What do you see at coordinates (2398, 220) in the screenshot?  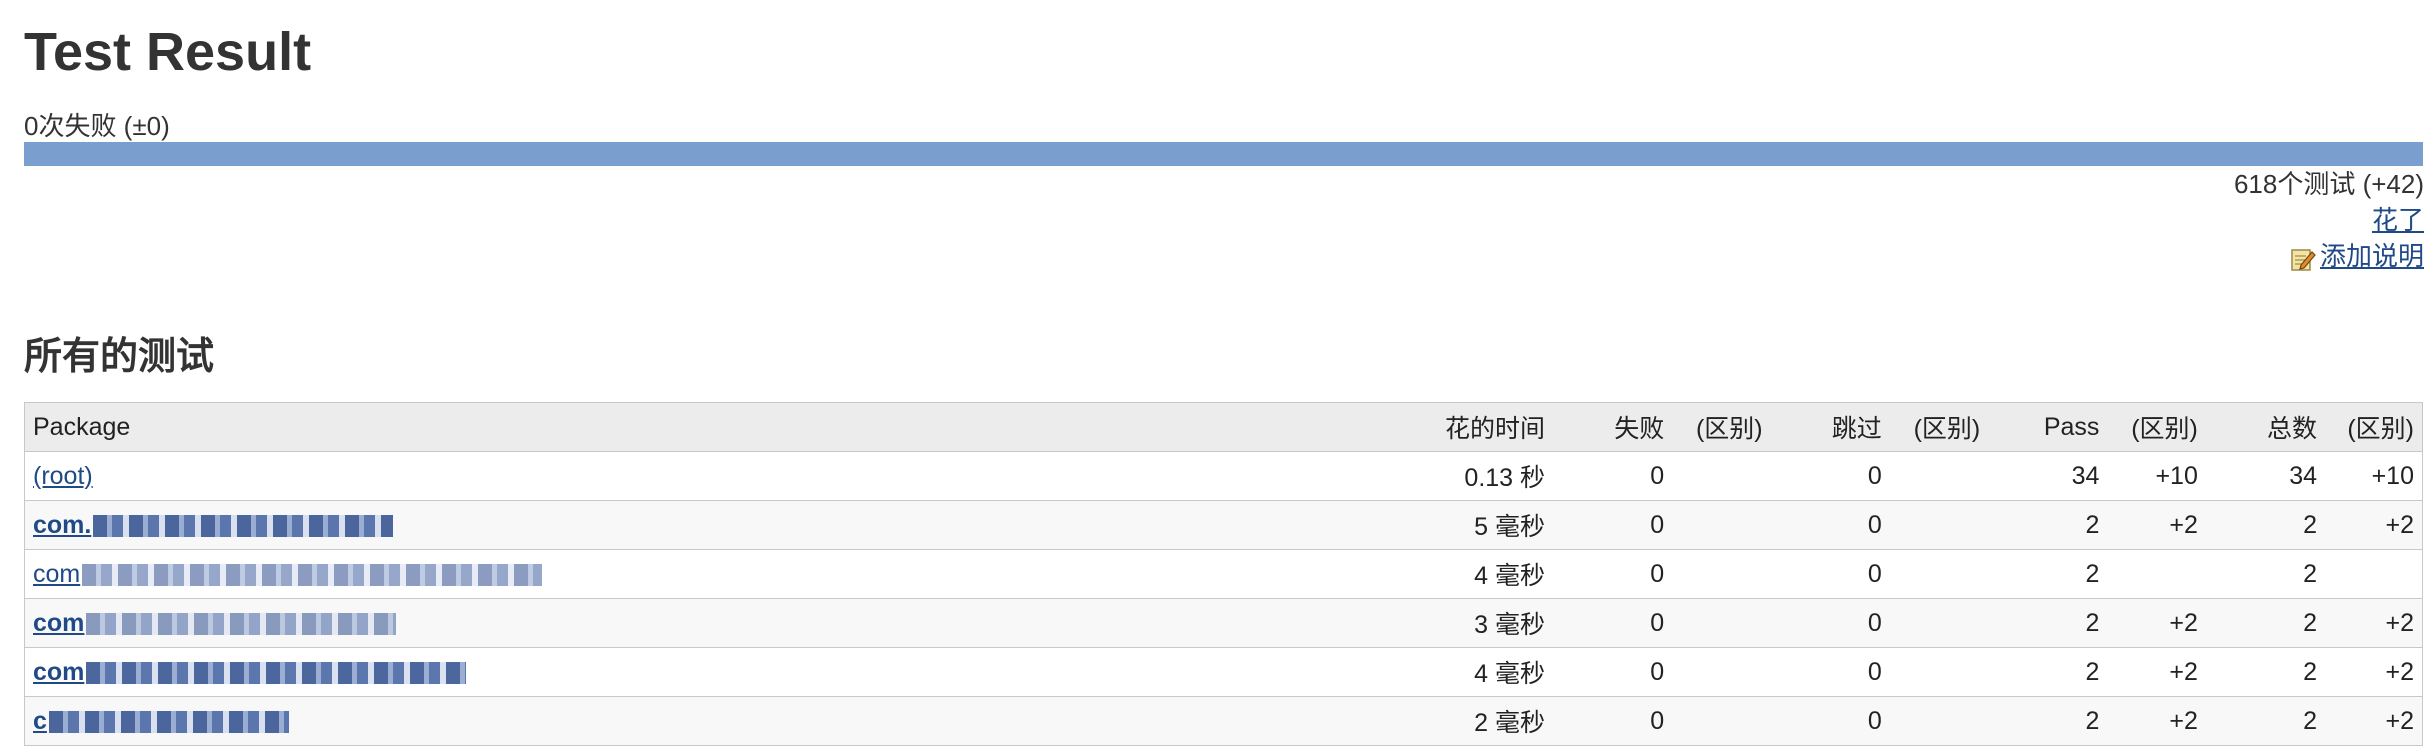 I see `duration-link: 花了` at bounding box center [2398, 220].